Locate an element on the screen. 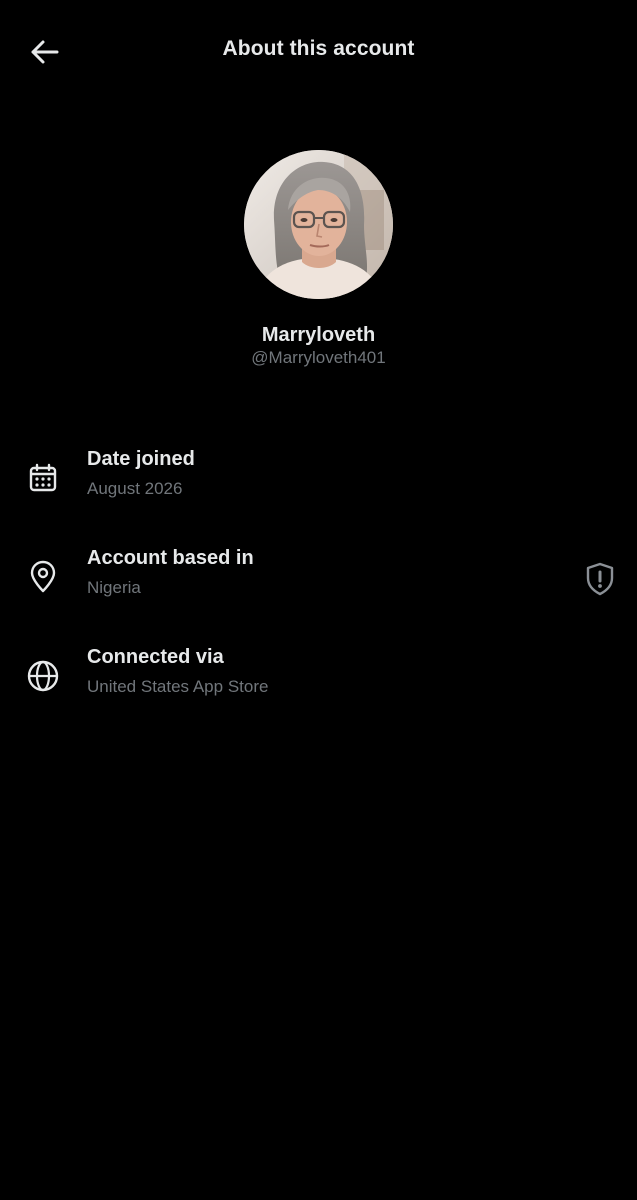  calendar-icon is located at coordinates (43, 478).